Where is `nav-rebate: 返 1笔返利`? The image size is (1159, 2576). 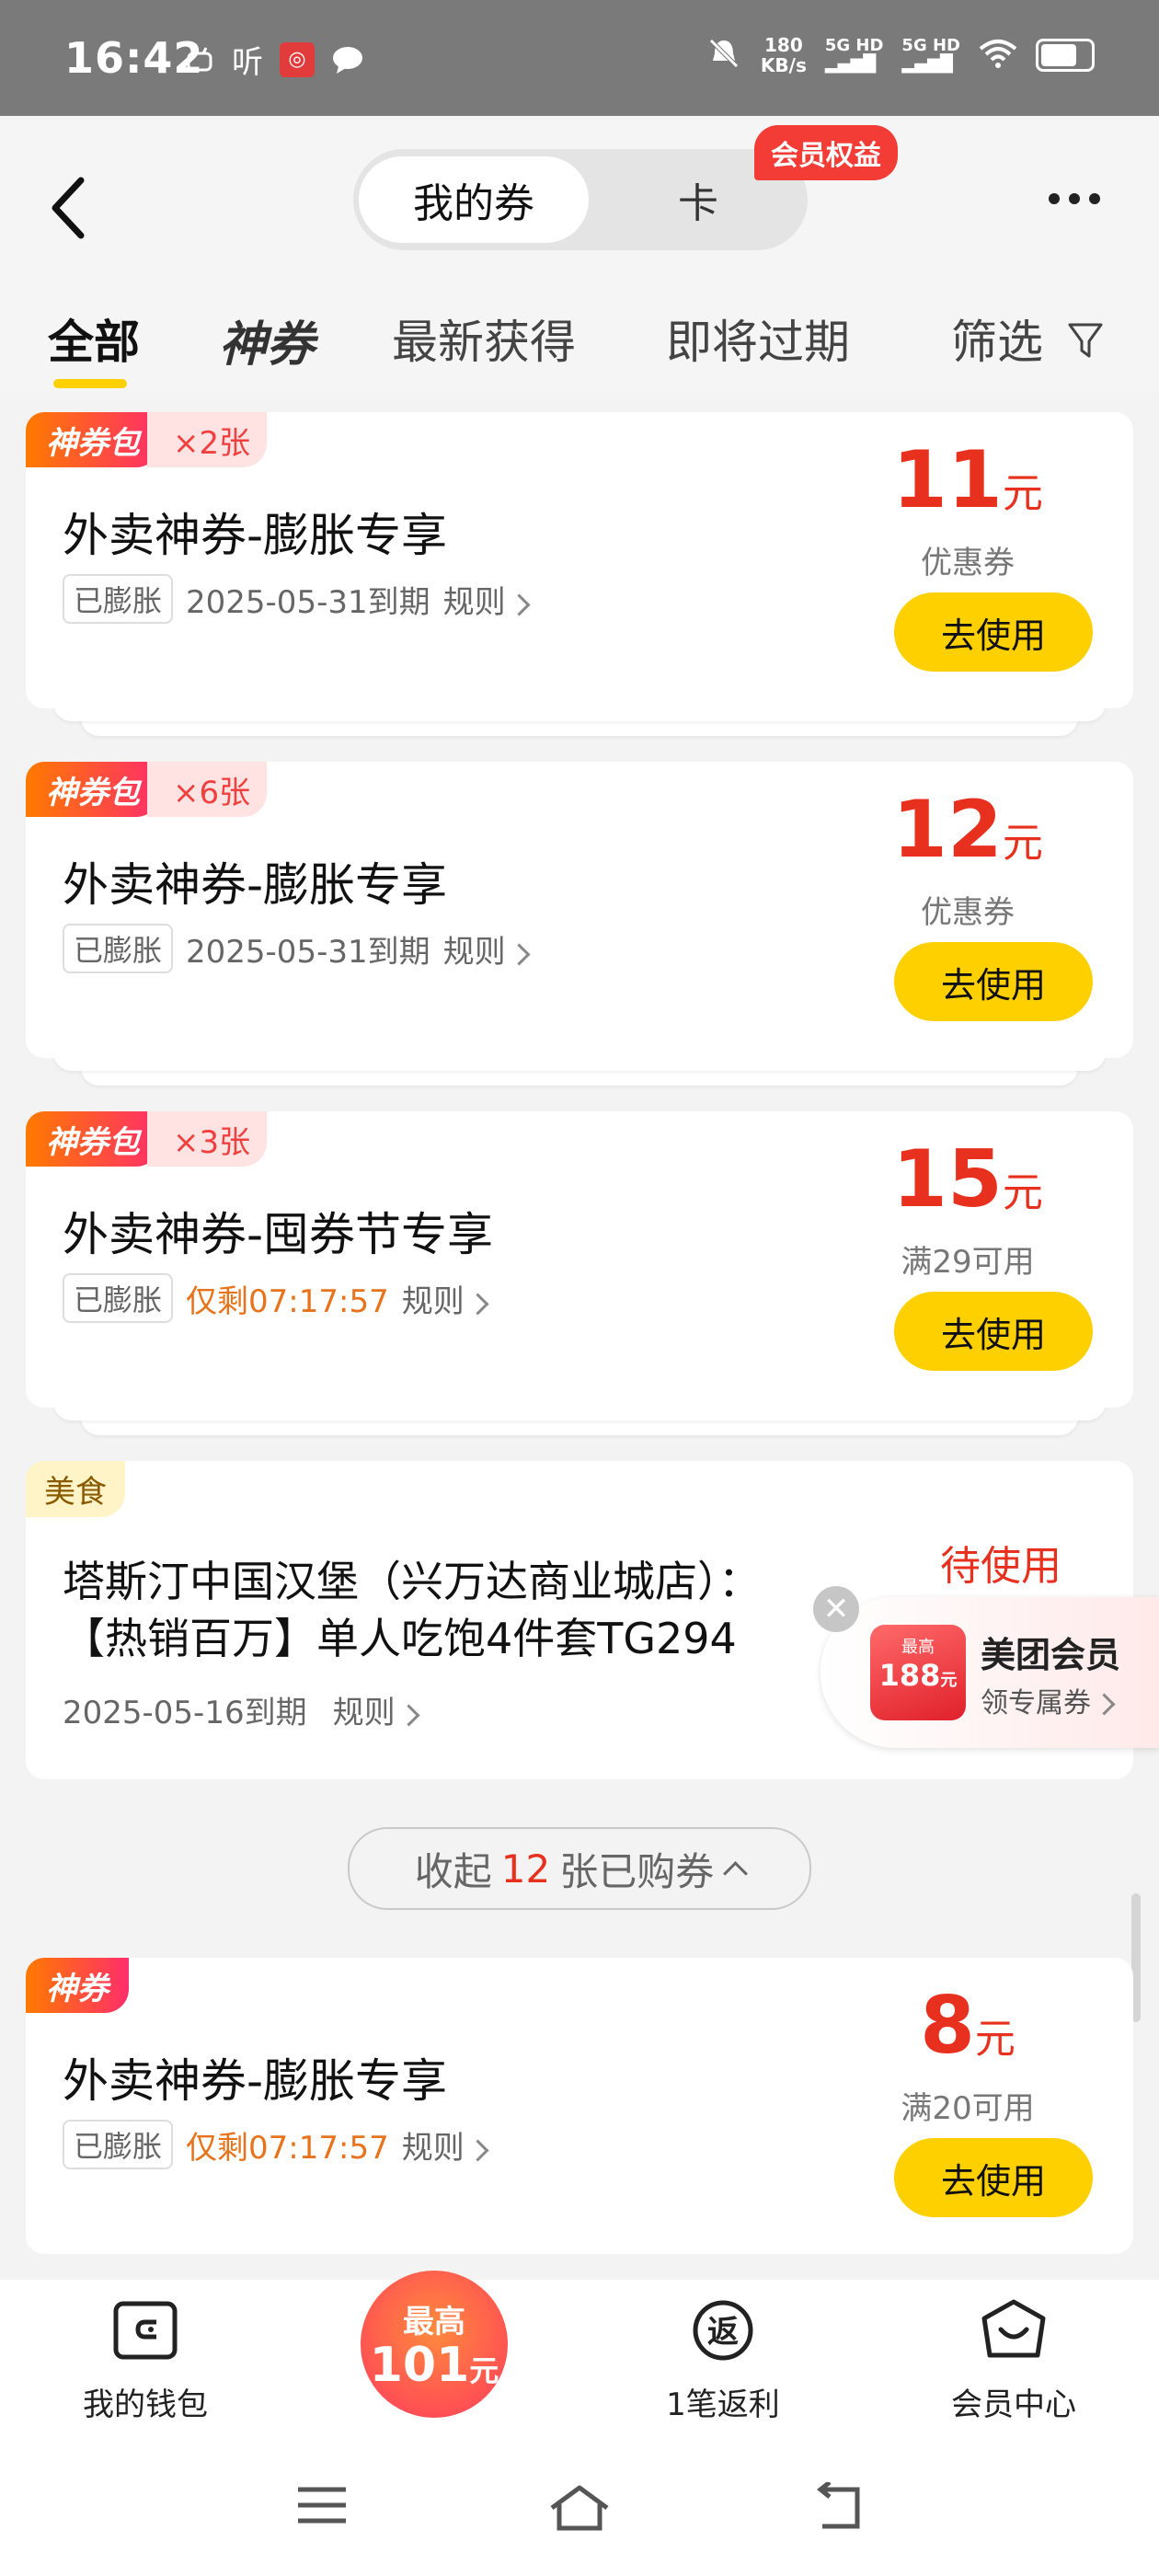 nav-rebate: 返 1笔返利 is located at coordinates (723, 2361).